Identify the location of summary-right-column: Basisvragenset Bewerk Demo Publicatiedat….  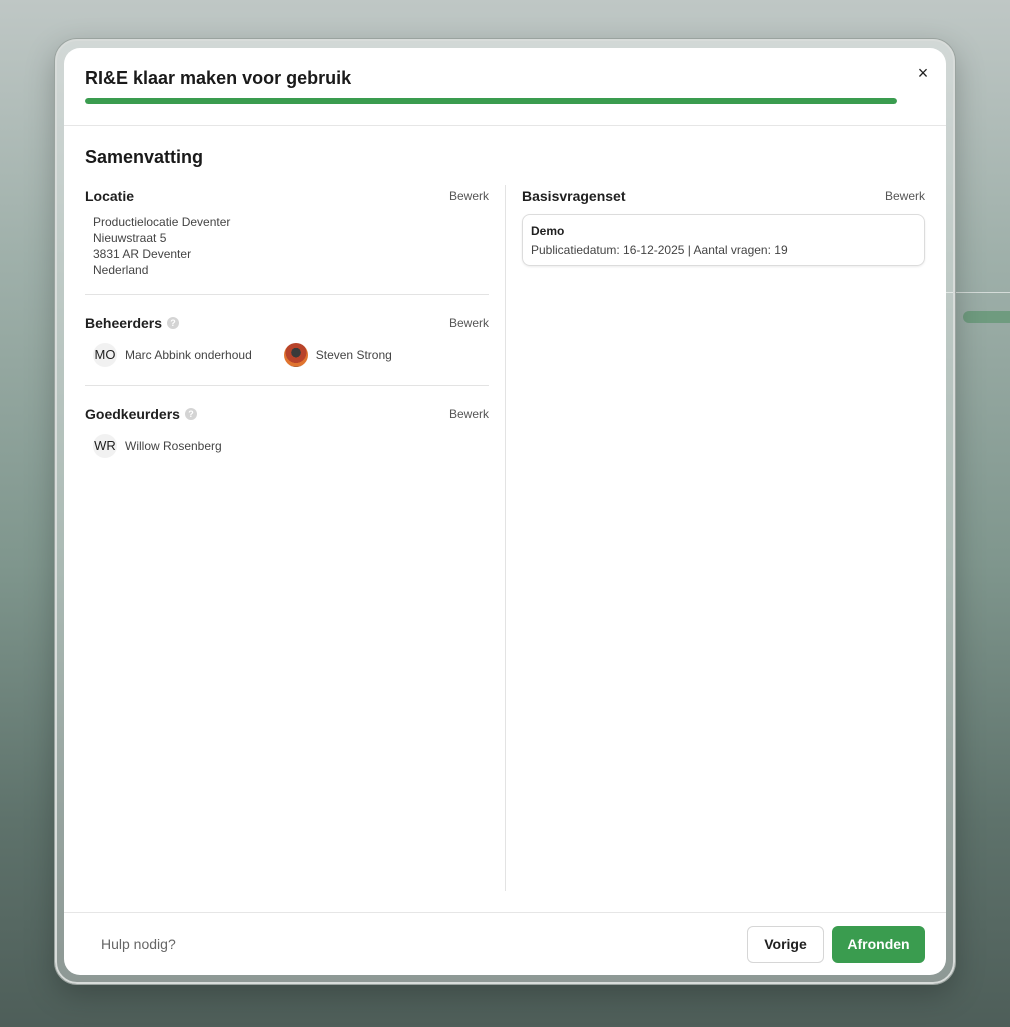
(723, 225).